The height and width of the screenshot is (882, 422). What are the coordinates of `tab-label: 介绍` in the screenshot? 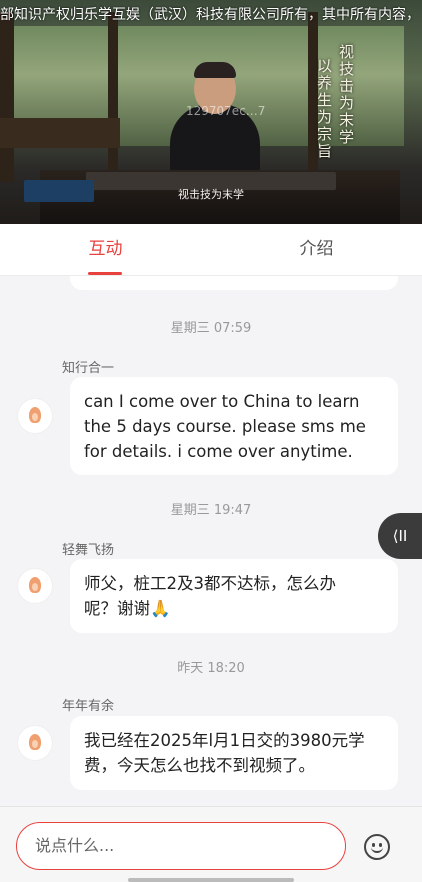 It's located at (316, 249).